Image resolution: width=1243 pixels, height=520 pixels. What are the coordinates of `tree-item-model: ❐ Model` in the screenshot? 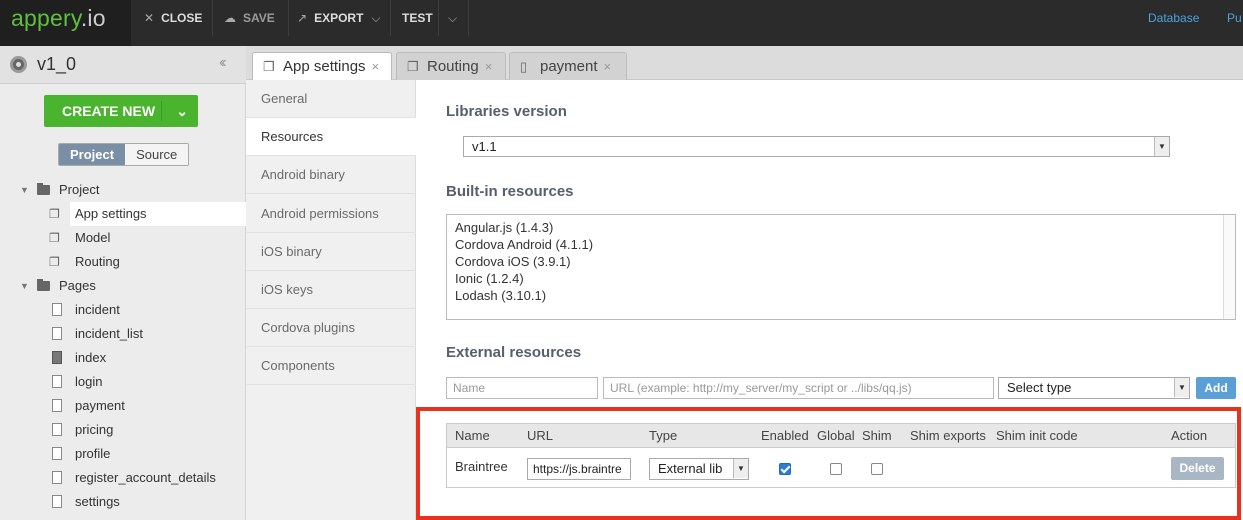 It's located at (123, 238).